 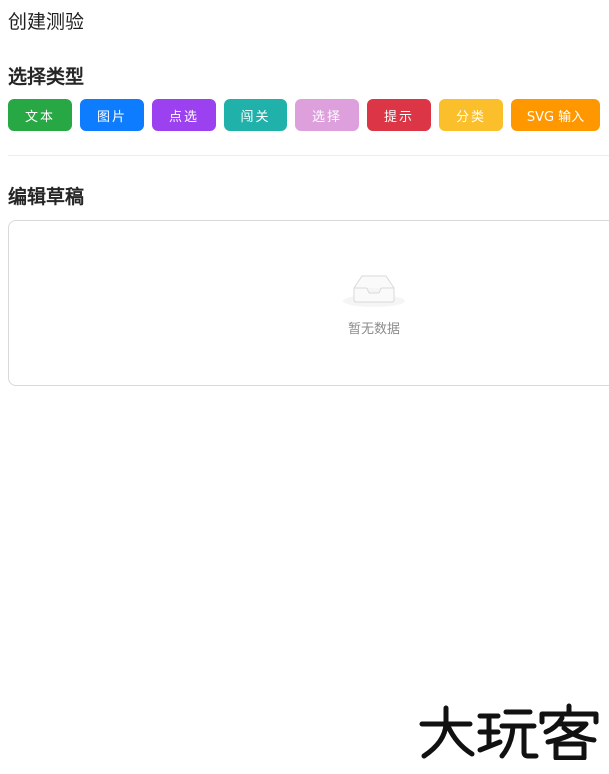 What do you see at coordinates (46, 197) in the screenshot?
I see `drafts-heading: 编辑草稿` at bounding box center [46, 197].